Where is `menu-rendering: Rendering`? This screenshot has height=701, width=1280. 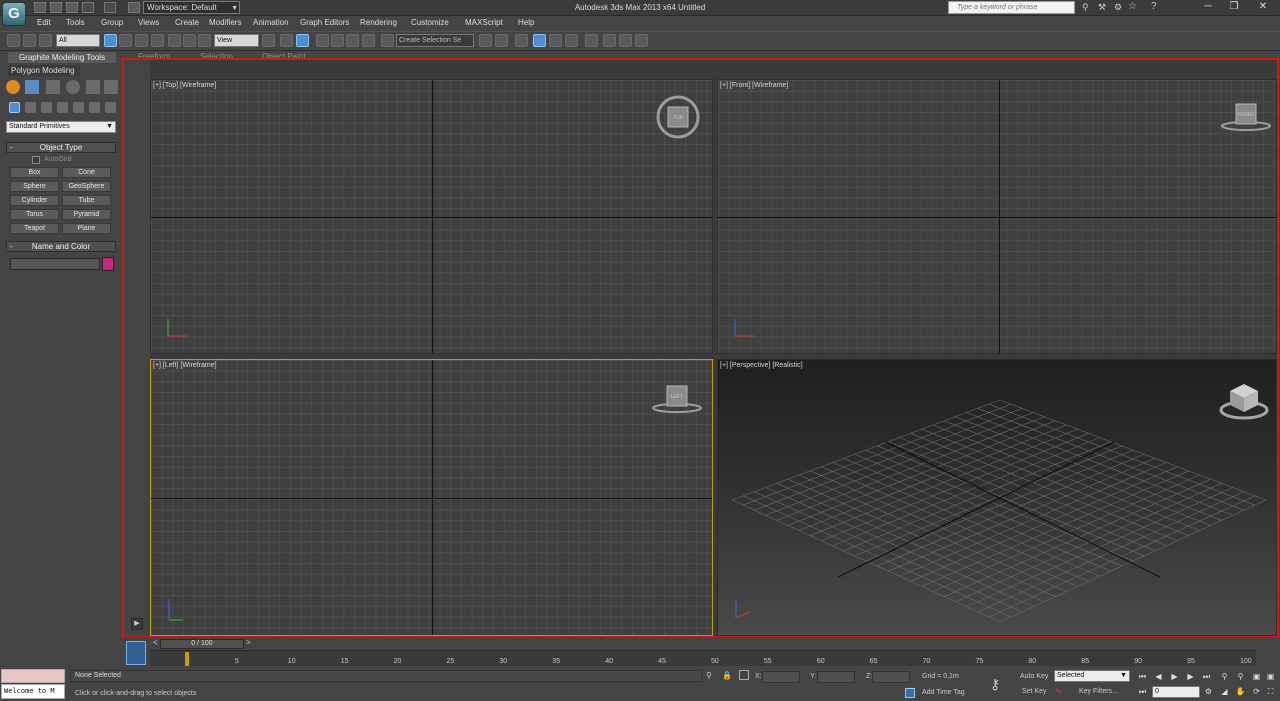 menu-rendering: Rendering is located at coordinates (378, 22).